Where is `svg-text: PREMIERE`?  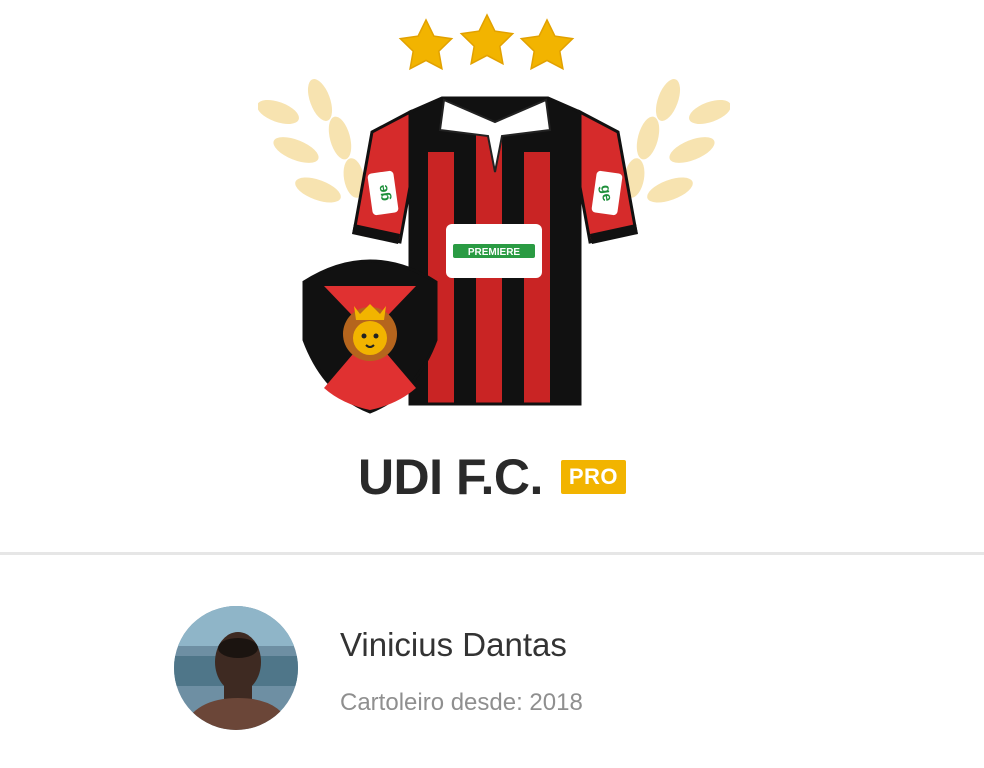 svg-text: PREMIERE is located at coordinates (494, 252).